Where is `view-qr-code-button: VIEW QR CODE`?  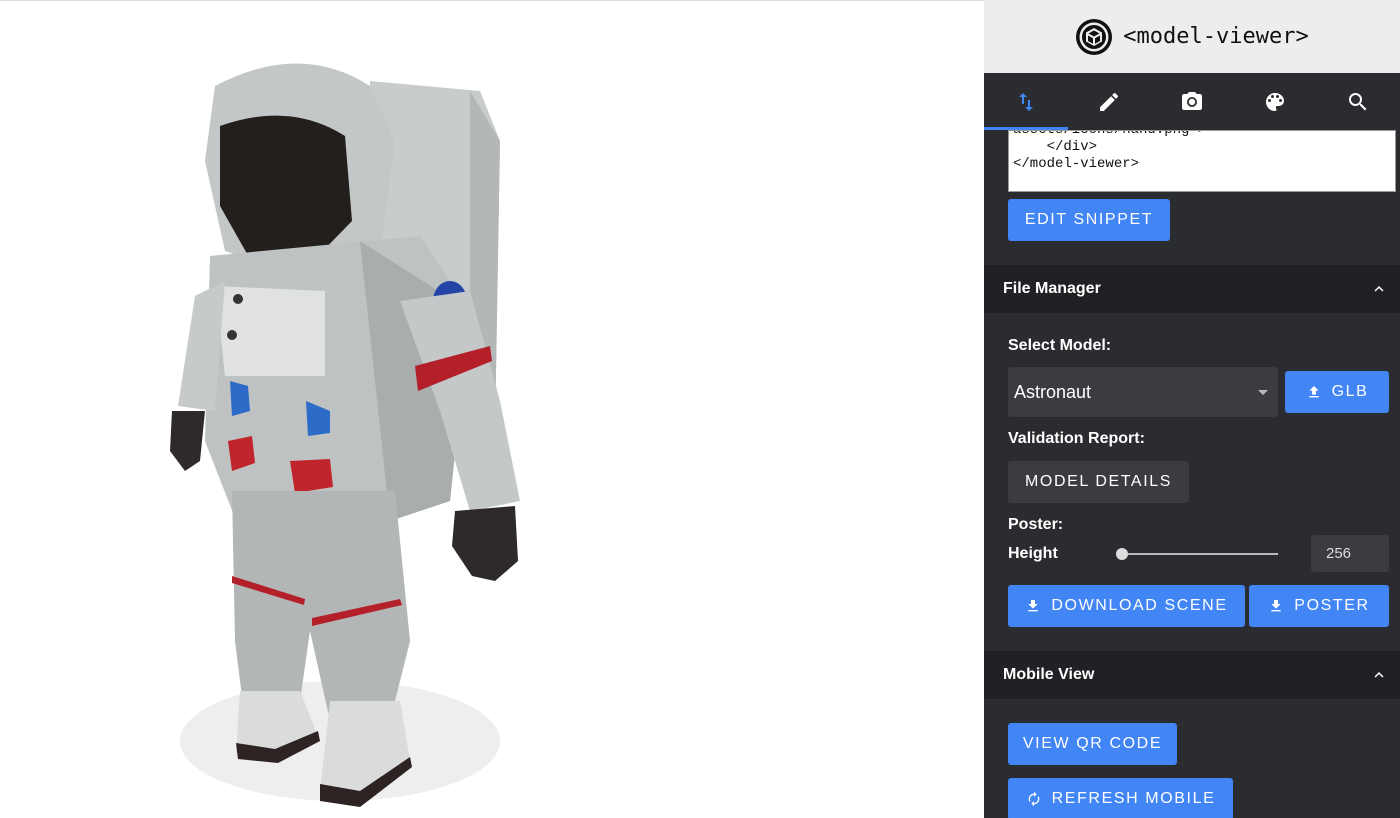 view-qr-code-button: VIEW QR CODE is located at coordinates (1092, 744).